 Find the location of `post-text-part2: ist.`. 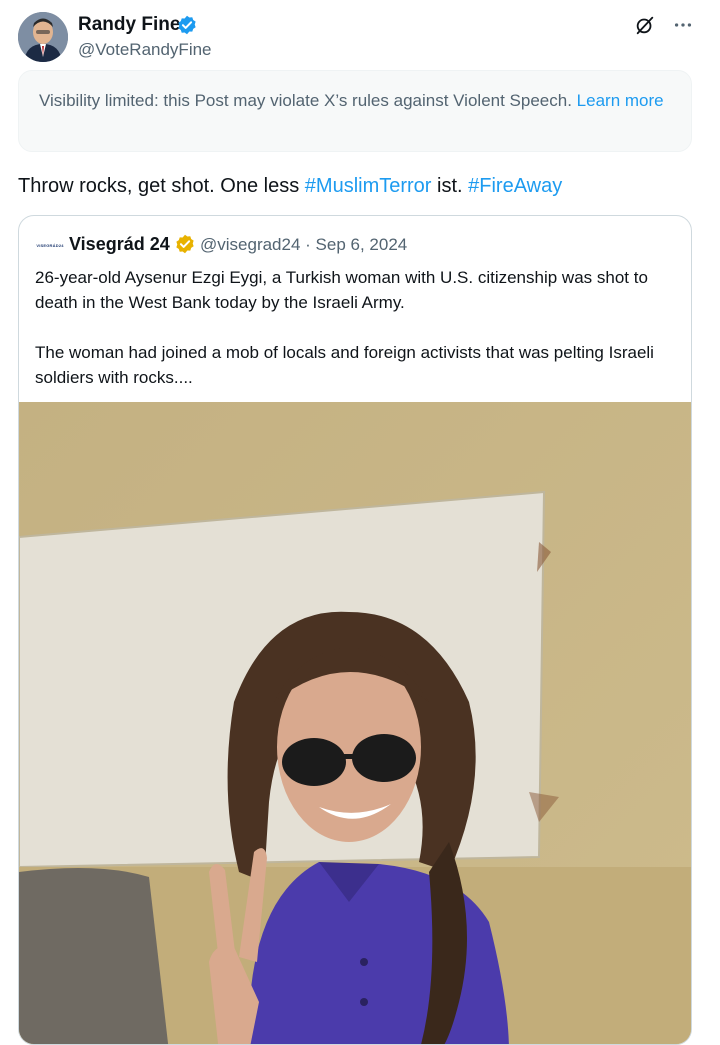

post-text-part2: ist. is located at coordinates (450, 186).